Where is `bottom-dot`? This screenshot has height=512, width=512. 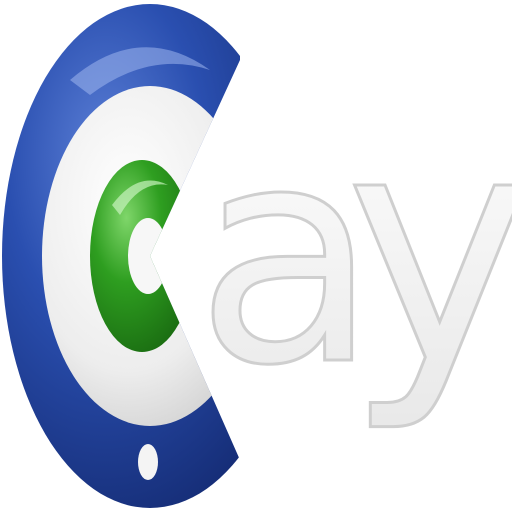
bottom-dot is located at coordinates (148, 462).